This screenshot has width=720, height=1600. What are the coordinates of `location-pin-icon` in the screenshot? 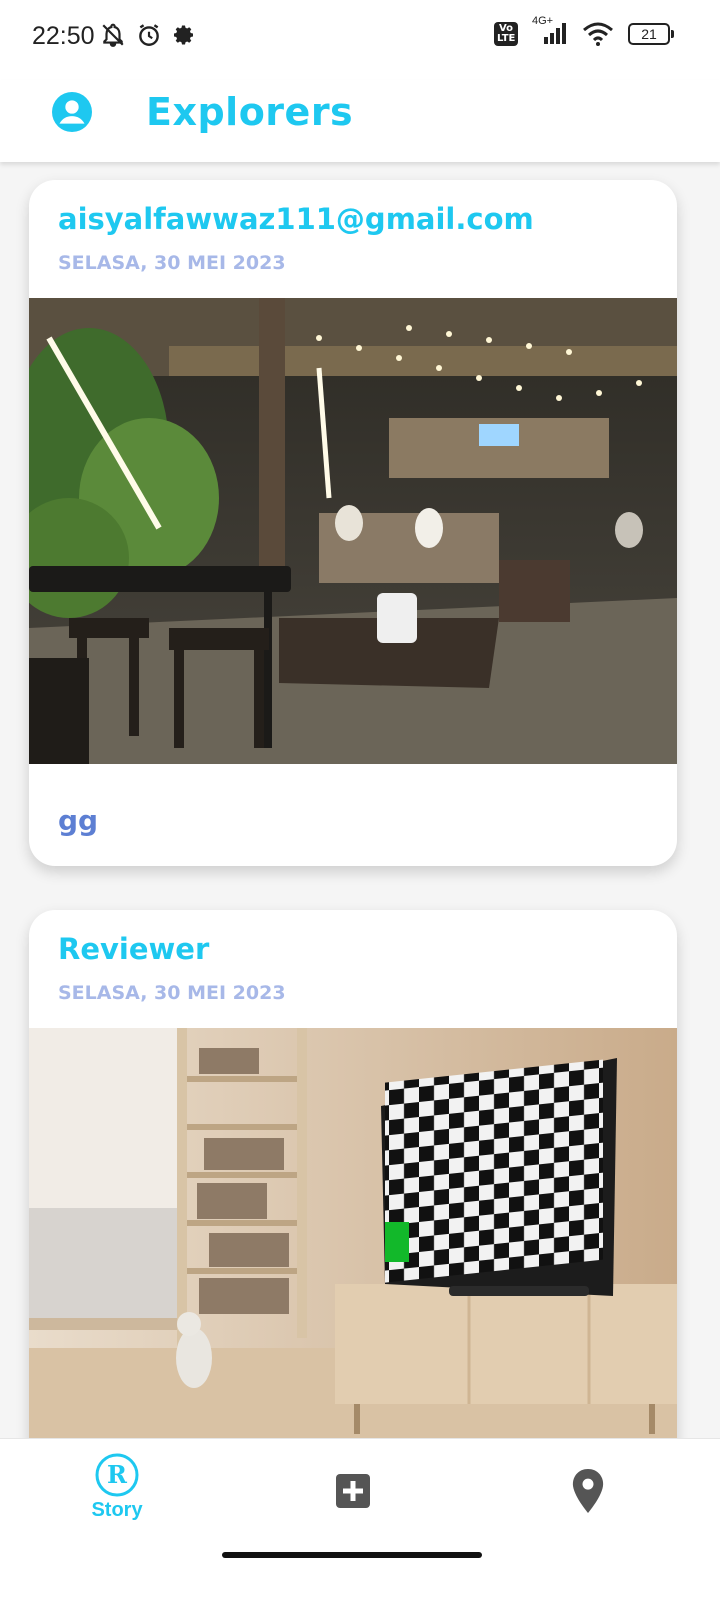 It's located at (588, 1491).